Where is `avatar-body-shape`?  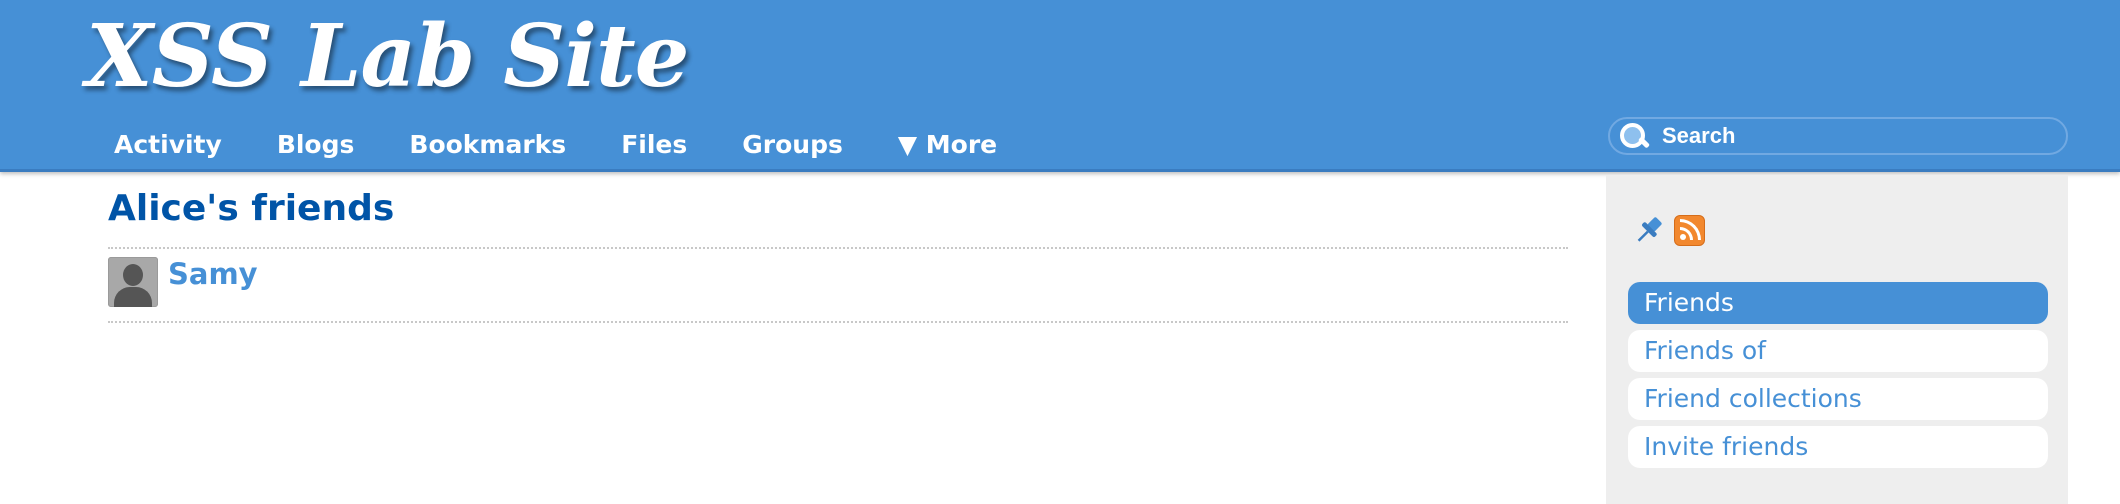 avatar-body-shape is located at coordinates (133, 297).